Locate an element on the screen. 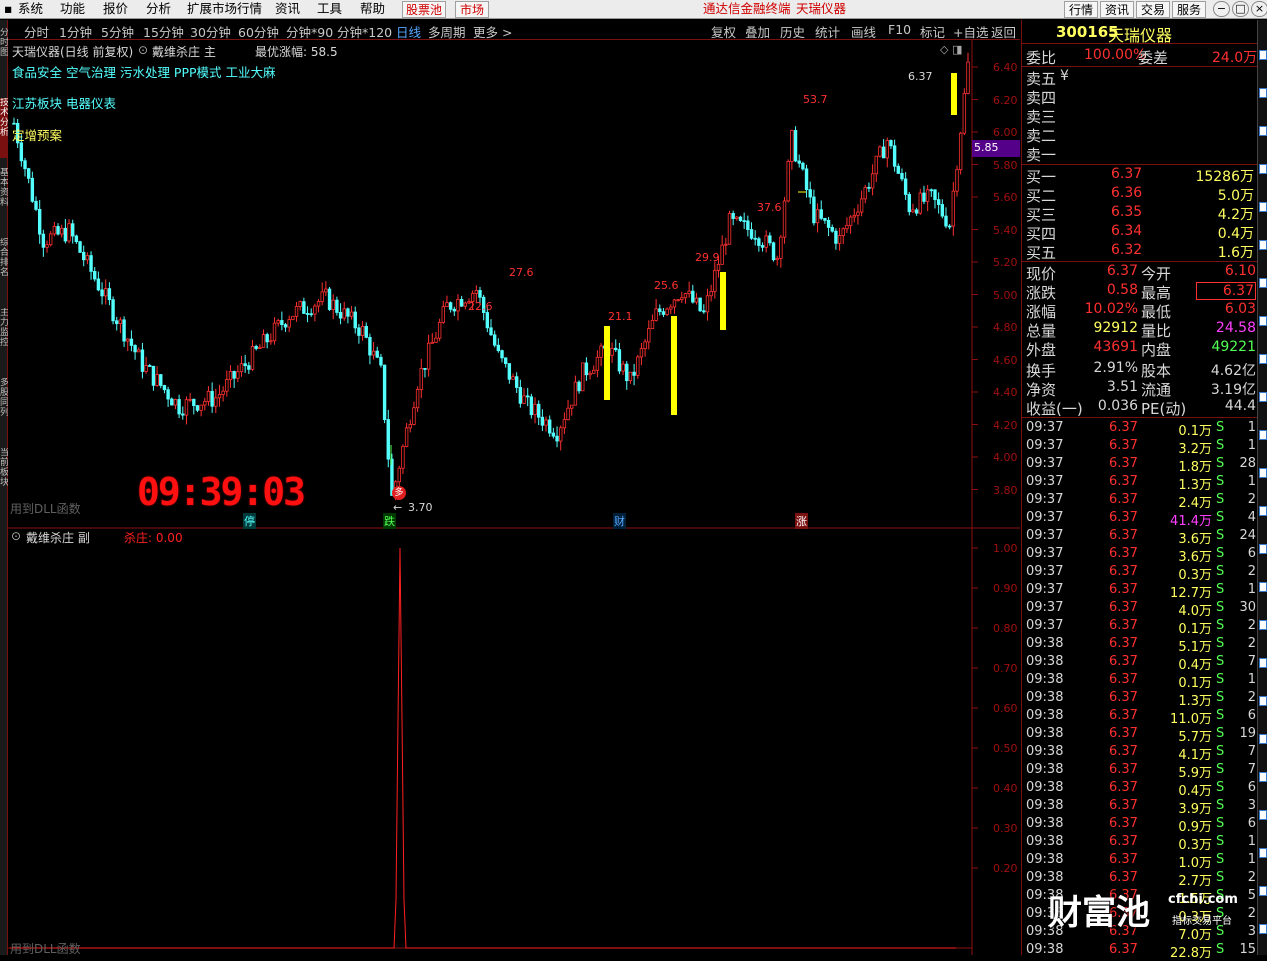 Image resolution: width=1267 pixels, height=961 pixels. sell4-row: 卖四 is located at coordinates (1141, 97).